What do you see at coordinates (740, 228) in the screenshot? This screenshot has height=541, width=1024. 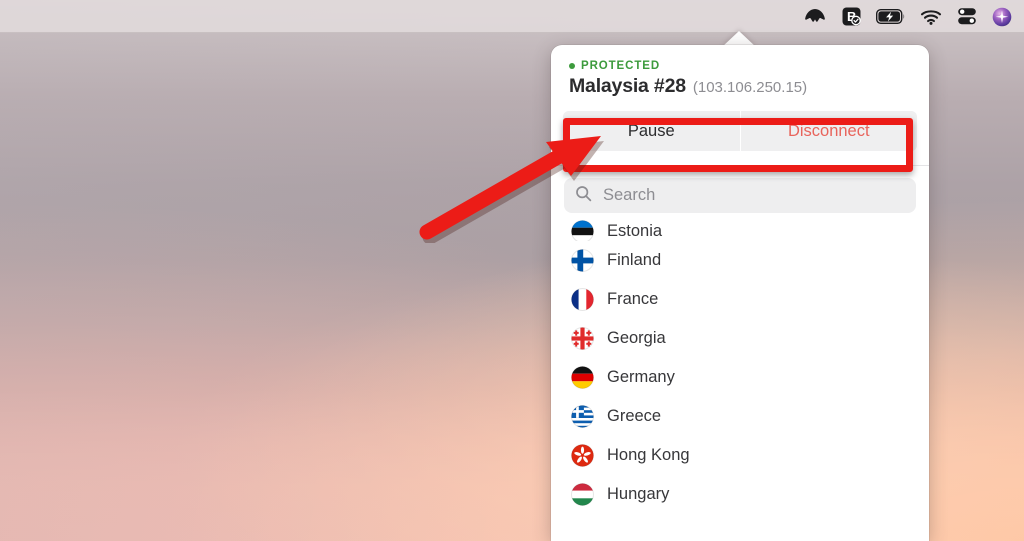 I see `country-row-estonia: Estonia` at bounding box center [740, 228].